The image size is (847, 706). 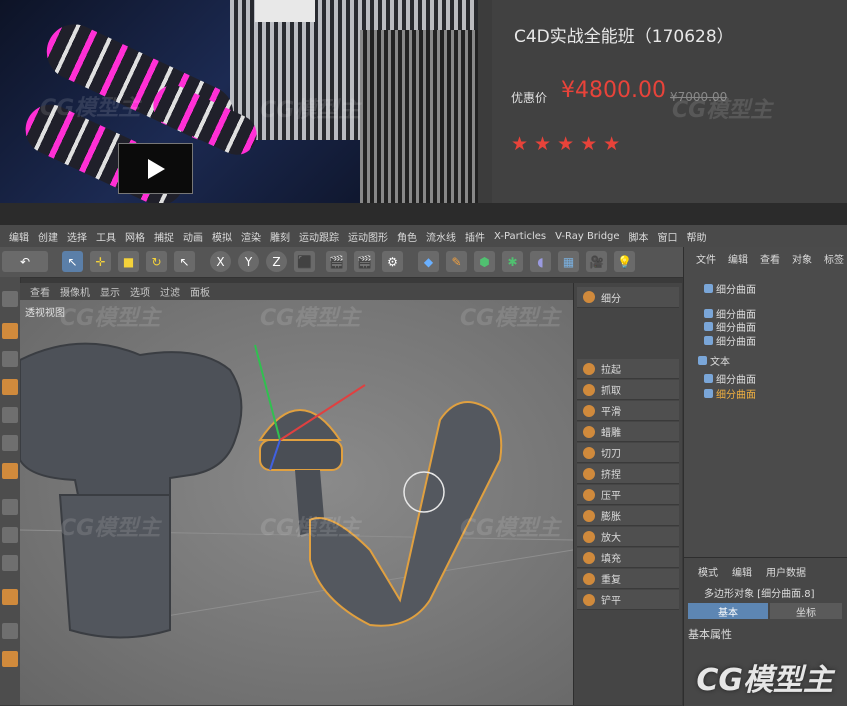 What do you see at coordinates (10, 563) in the screenshot?
I see `snap-icon` at bounding box center [10, 563].